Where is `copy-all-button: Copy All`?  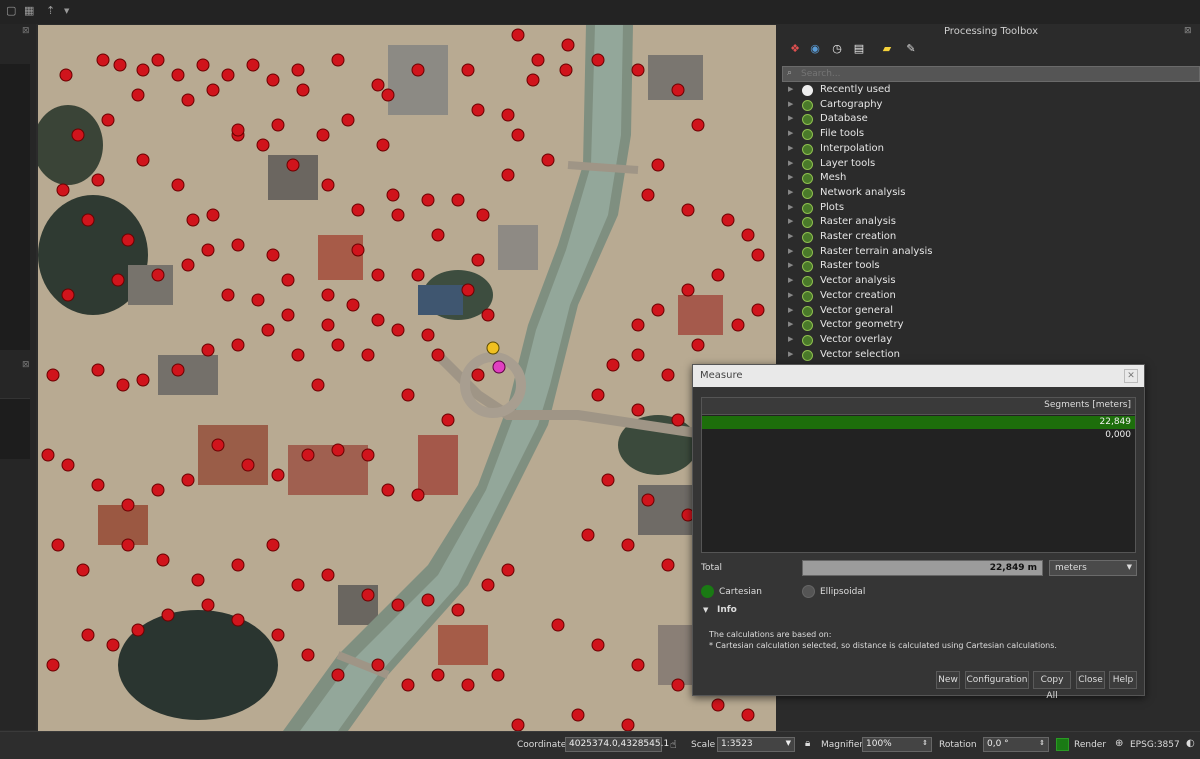 copy-all-button: Copy All is located at coordinates (1052, 686).